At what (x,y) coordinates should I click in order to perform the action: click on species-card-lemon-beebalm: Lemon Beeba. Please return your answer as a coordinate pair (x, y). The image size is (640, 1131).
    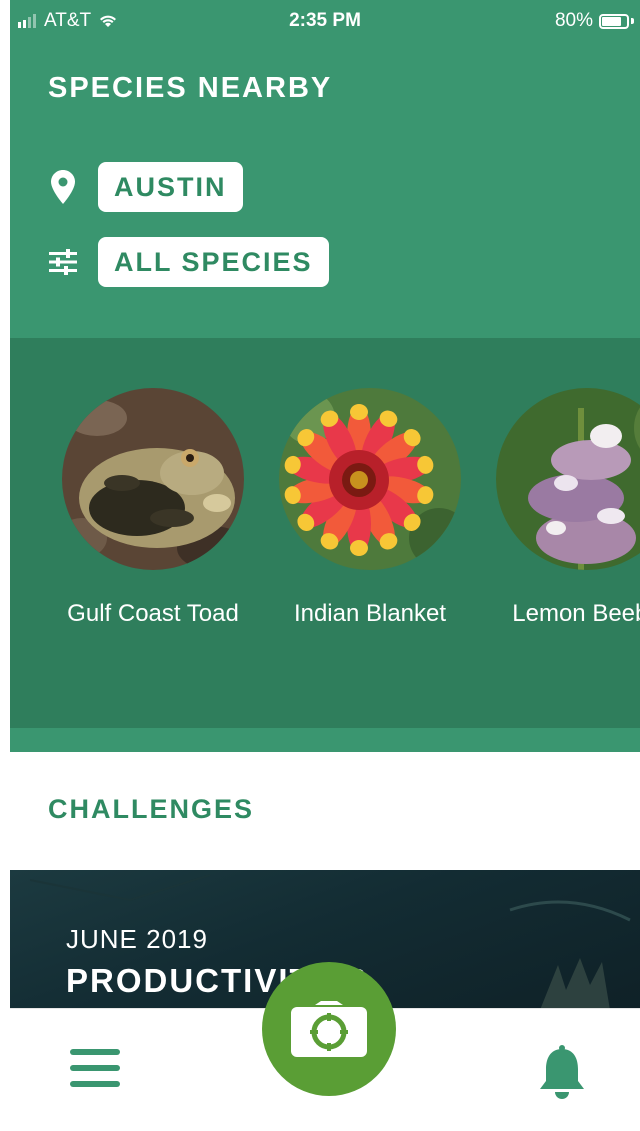
    Looking at the image, I should click on (566, 508).